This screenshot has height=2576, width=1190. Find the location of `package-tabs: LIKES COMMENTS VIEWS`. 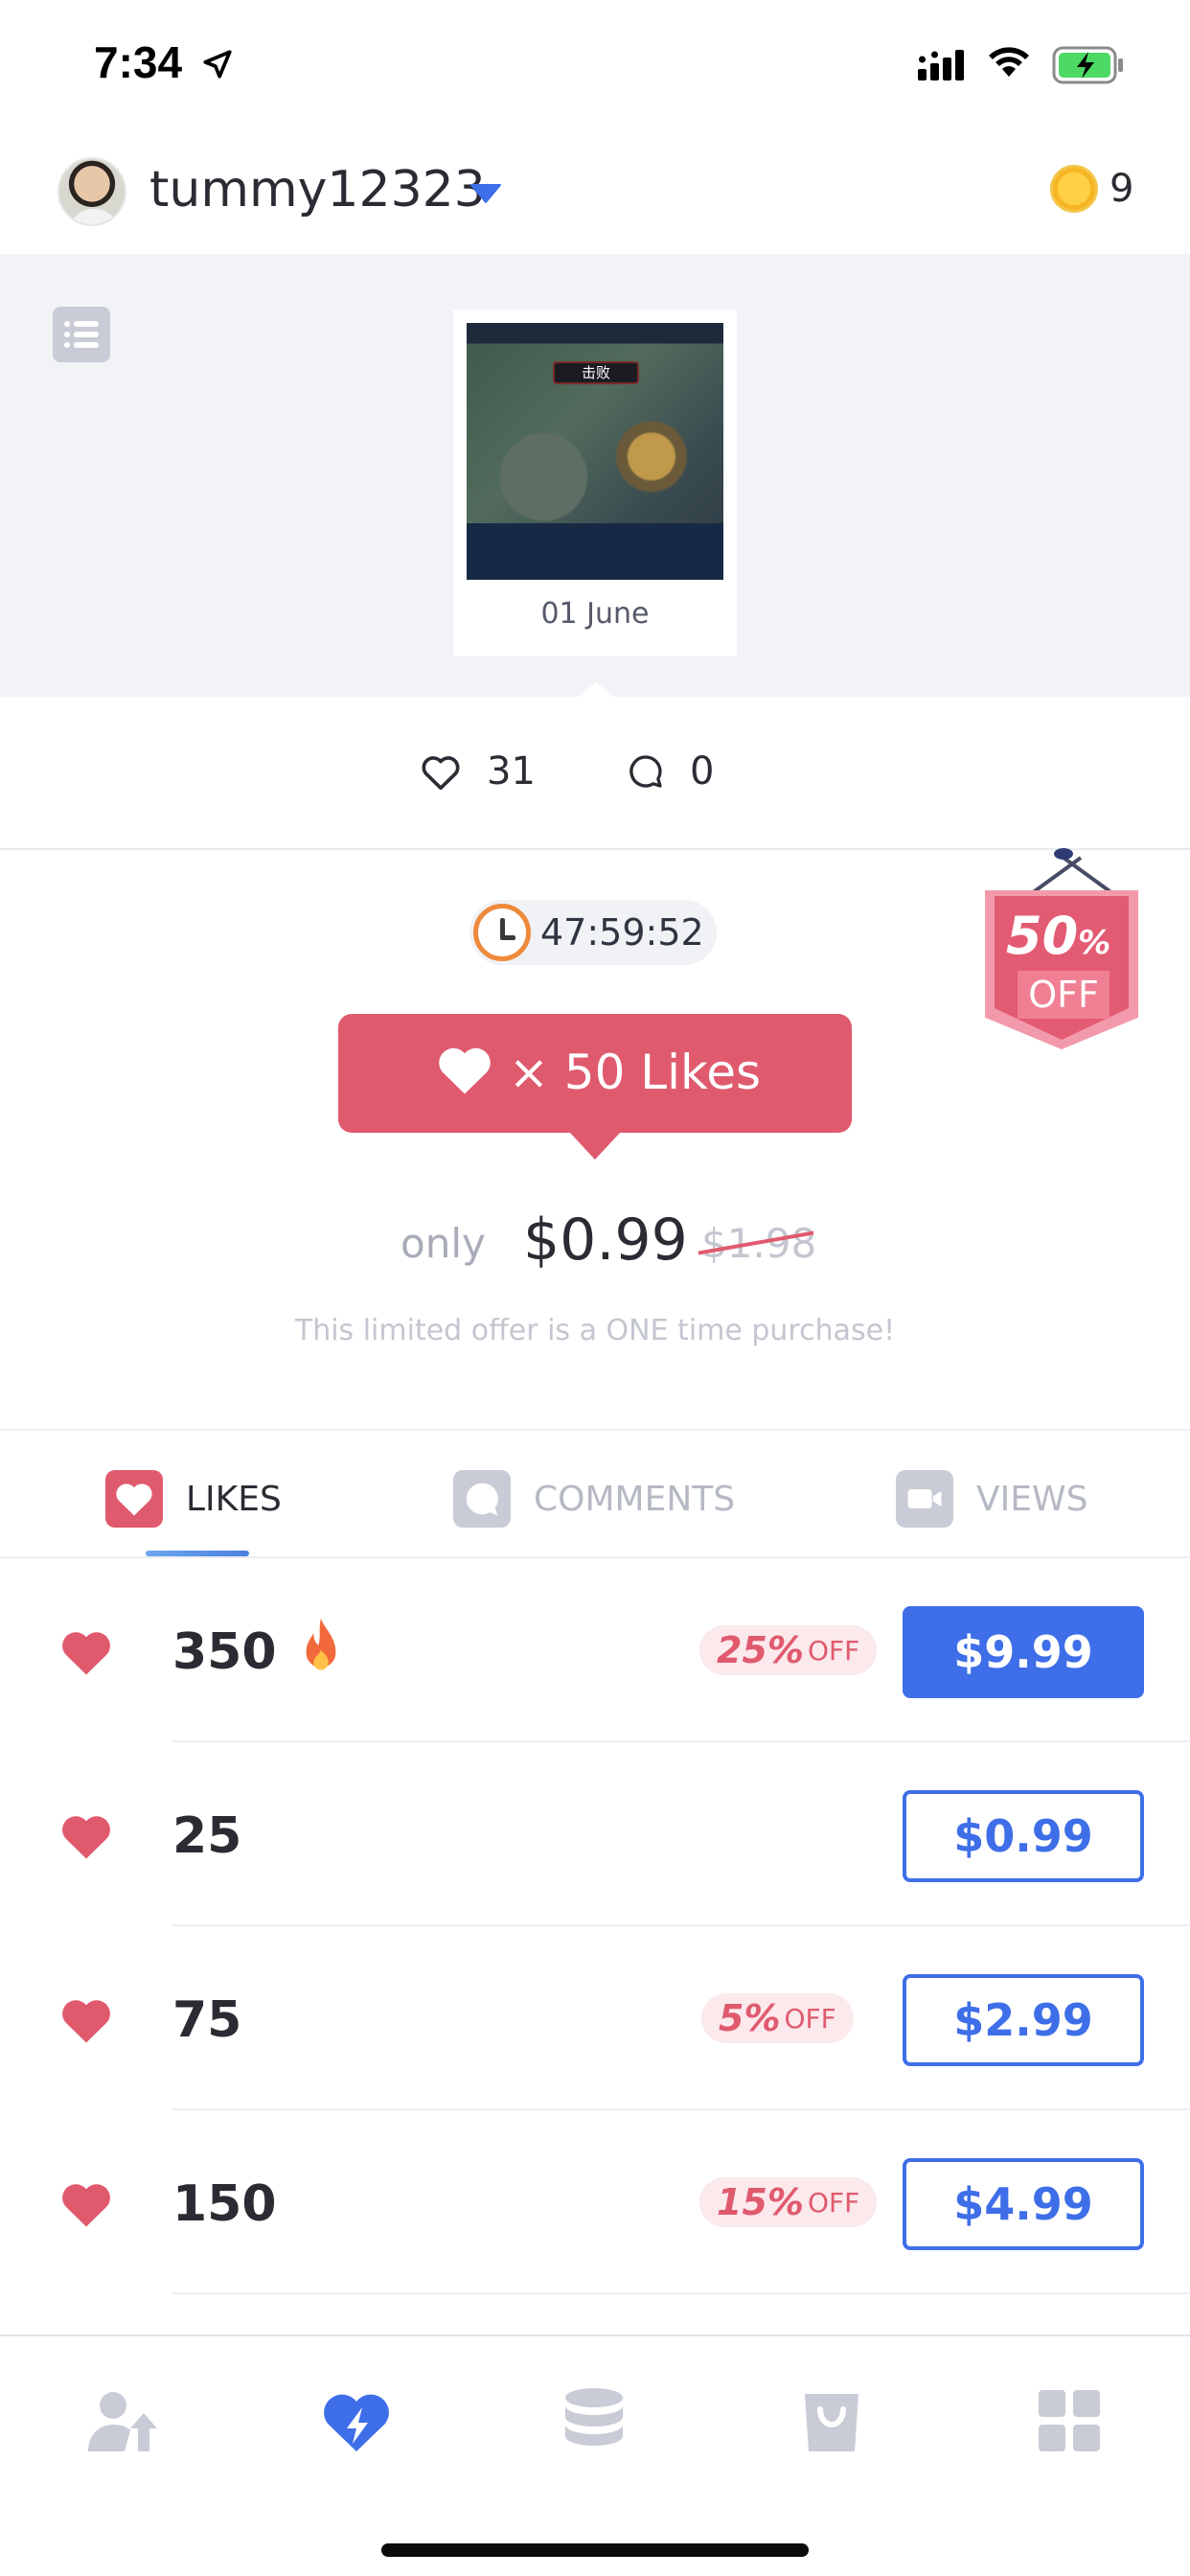

package-tabs: LIKES COMMENTS VIEWS is located at coordinates (595, 1494).